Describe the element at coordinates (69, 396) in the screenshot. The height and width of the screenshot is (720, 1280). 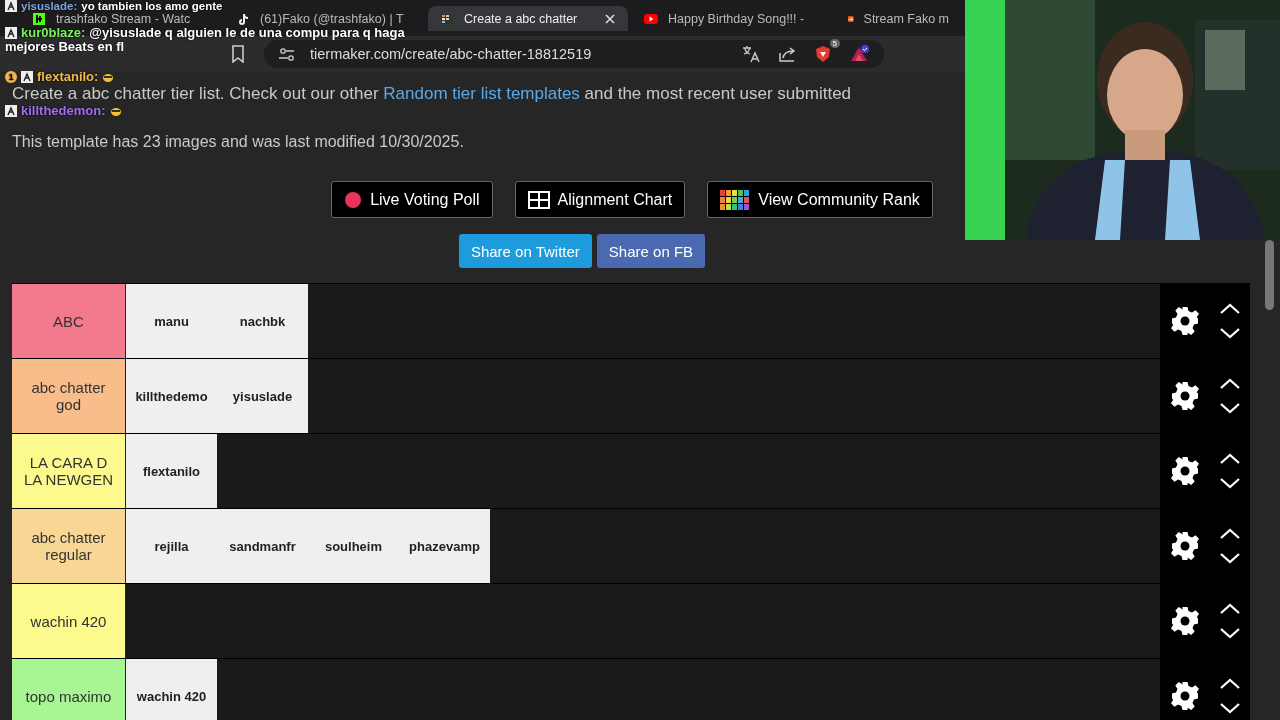
I see `tier-label: abc chatter god` at that location.